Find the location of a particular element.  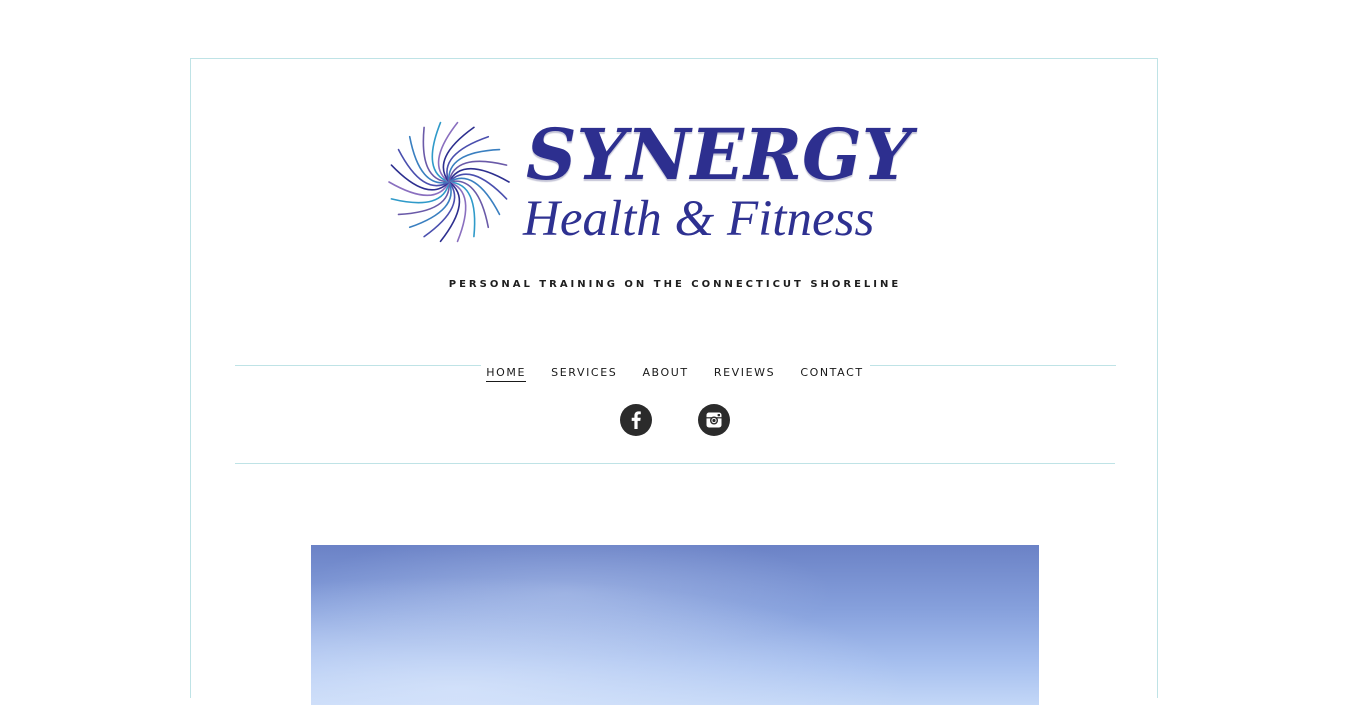

logo-title: SYNERGY is located at coordinates (719, 154).